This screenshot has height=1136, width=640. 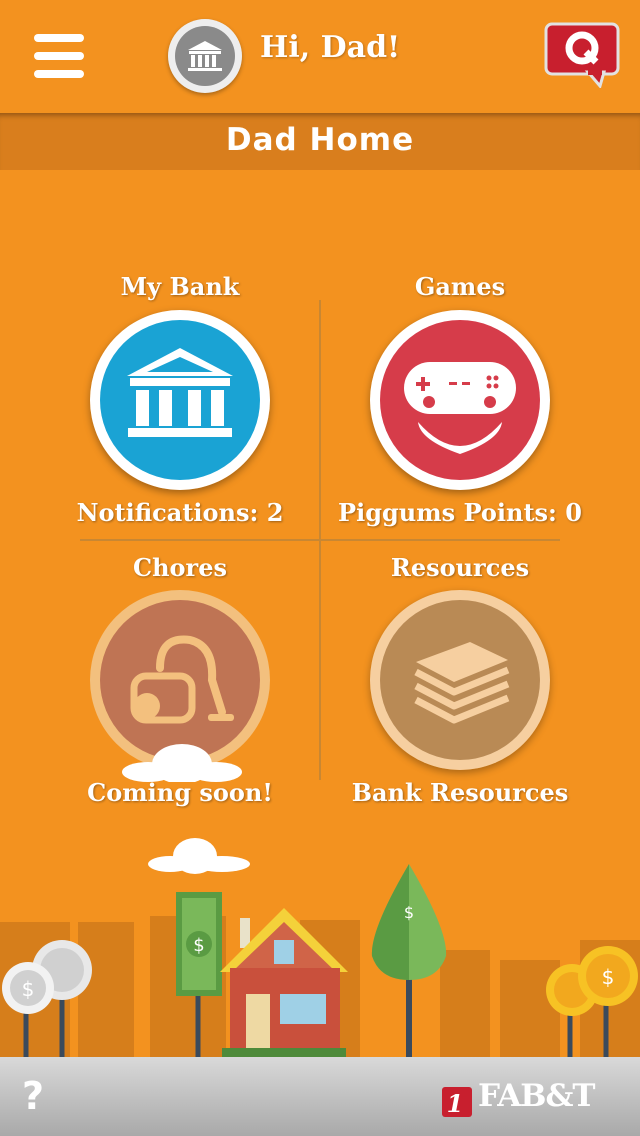 What do you see at coordinates (460, 408) in the screenshot?
I see `game-controller-icon` at bounding box center [460, 408].